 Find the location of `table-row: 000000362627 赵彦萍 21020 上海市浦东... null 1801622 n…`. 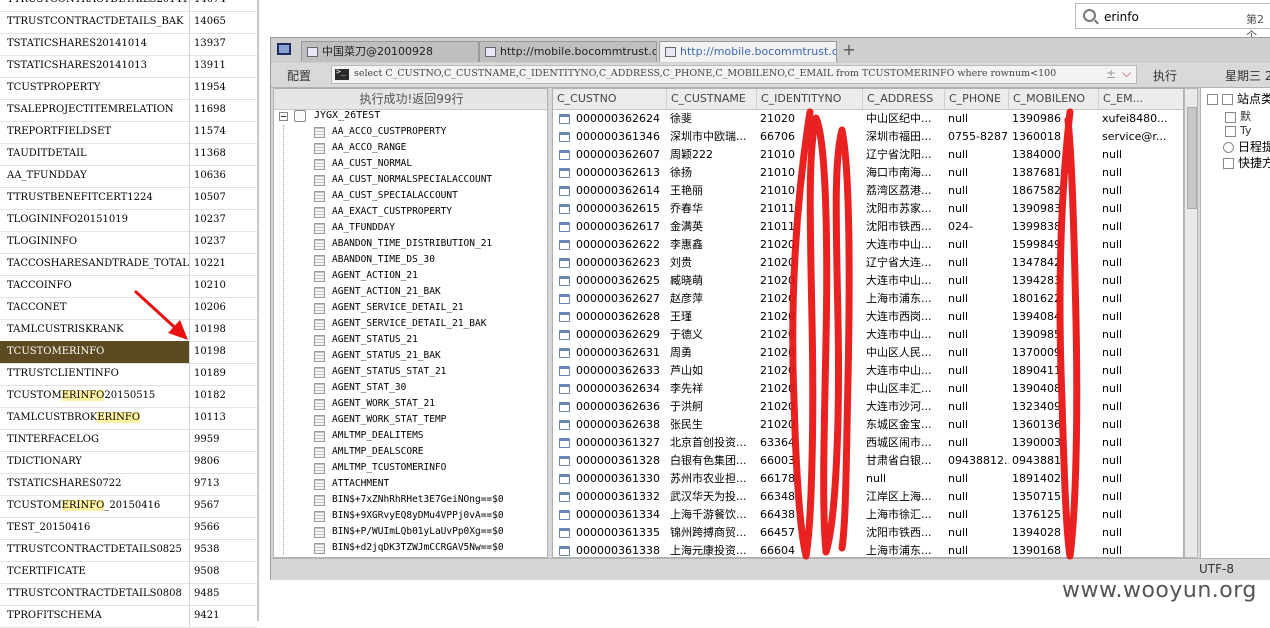

table-row: 000000362627 赵彦萍 21020 上海市浦东... null 1801622 n… is located at coordinates (868, 299).